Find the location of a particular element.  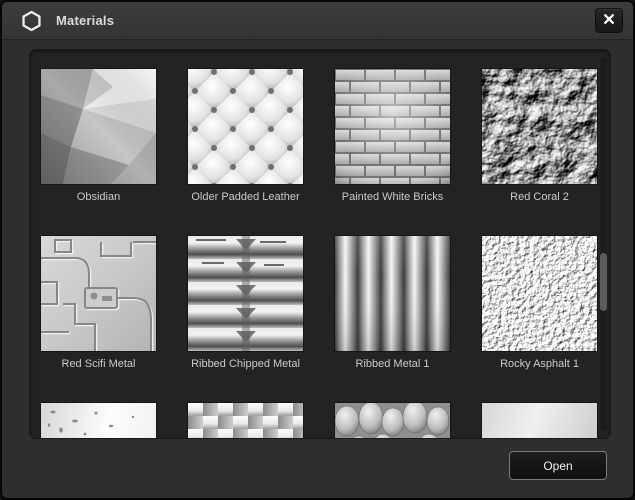

window-title: Materials is located at coordinates (85, 20).